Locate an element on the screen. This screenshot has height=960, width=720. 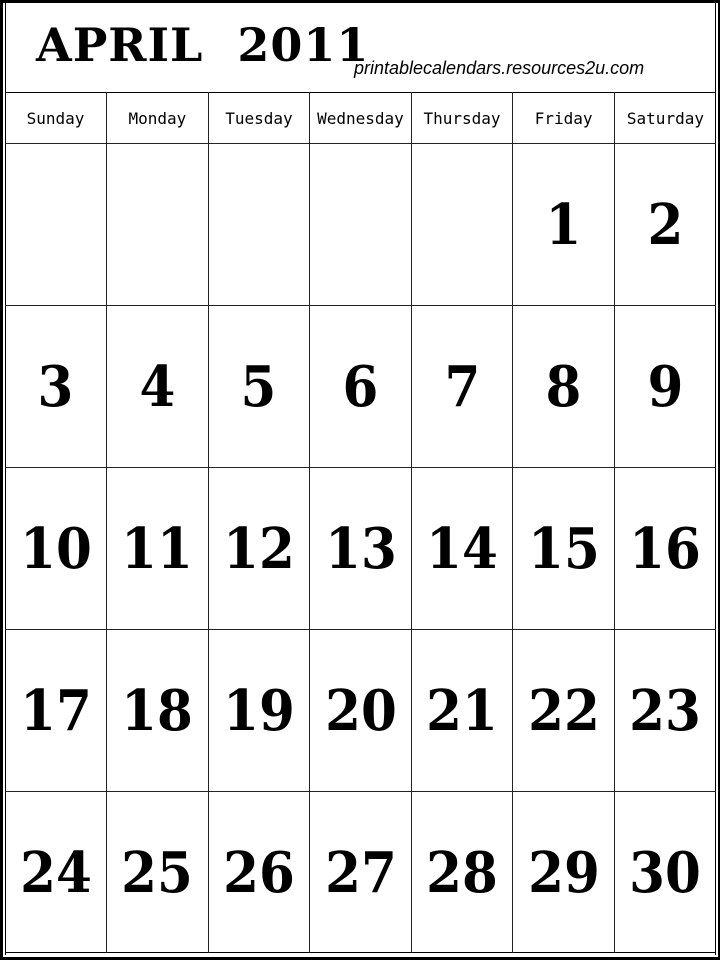
day-number: 11 is located at coordinates (157, 548).